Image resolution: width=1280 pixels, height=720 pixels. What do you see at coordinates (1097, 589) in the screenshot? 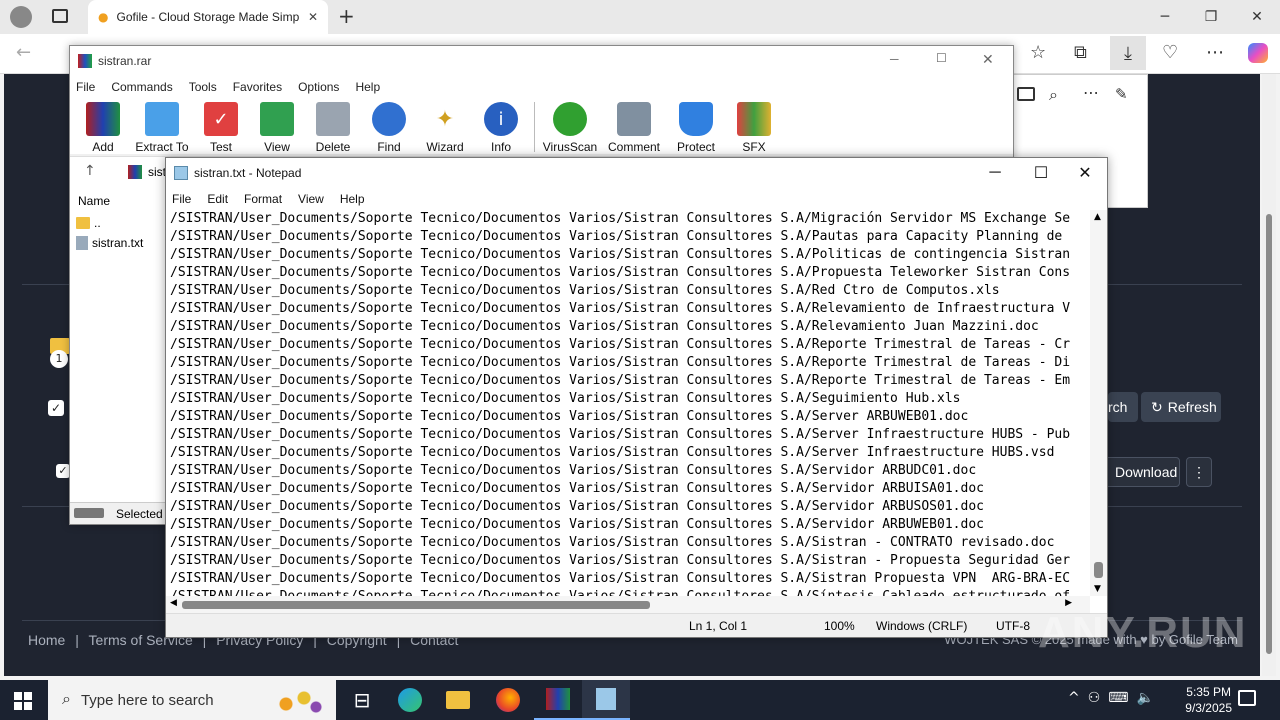
I see `scroll-down-arrow-icon: ▼` at bounding box center [1097, 589].